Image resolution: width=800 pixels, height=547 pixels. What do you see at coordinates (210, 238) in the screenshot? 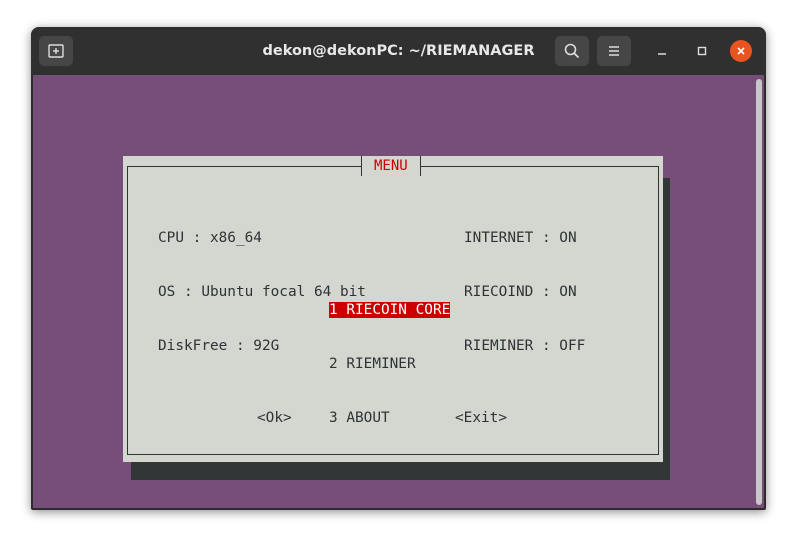
I see `cpu-info: CPU : x86_64` at bounding box center [210, 238].